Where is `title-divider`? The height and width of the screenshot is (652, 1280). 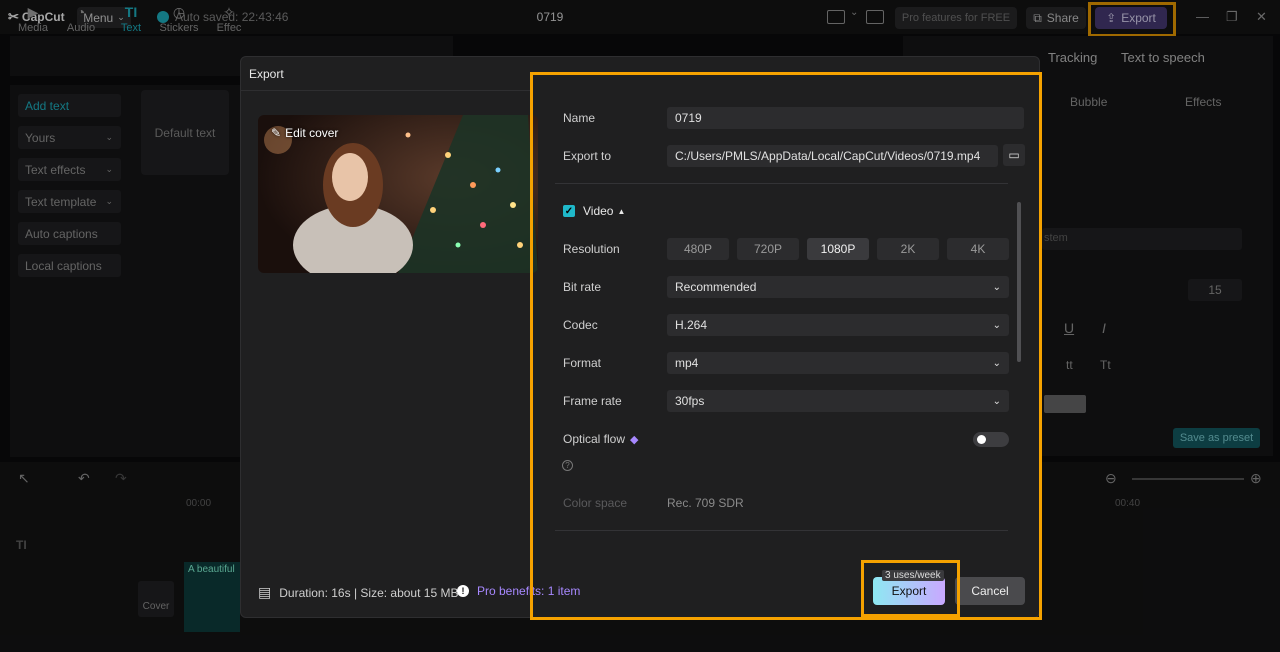
title-divider is located at coordinates (385, 90).